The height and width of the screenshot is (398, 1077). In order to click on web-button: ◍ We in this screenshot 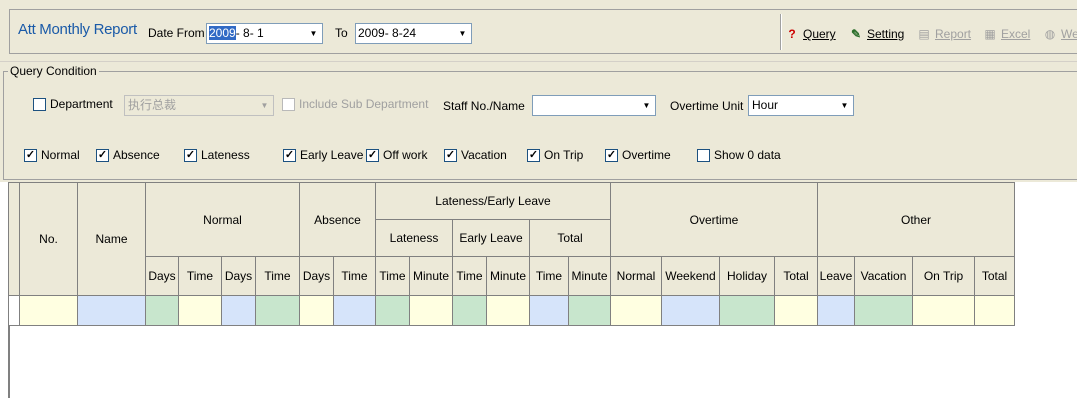, I will do `click(1059, 34)`.